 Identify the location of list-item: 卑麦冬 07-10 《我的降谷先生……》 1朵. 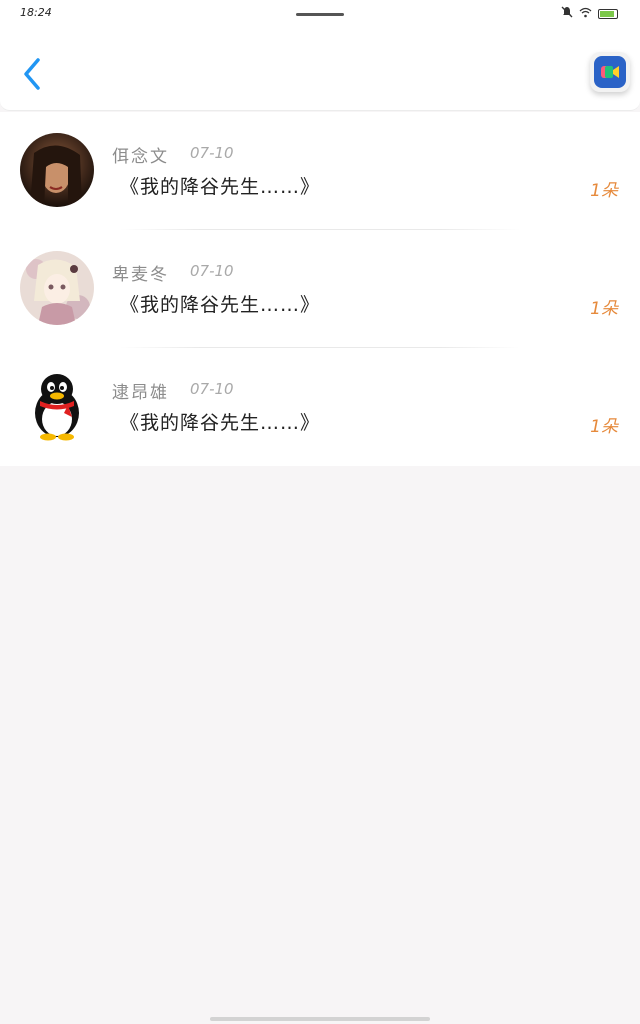
(320, 289).